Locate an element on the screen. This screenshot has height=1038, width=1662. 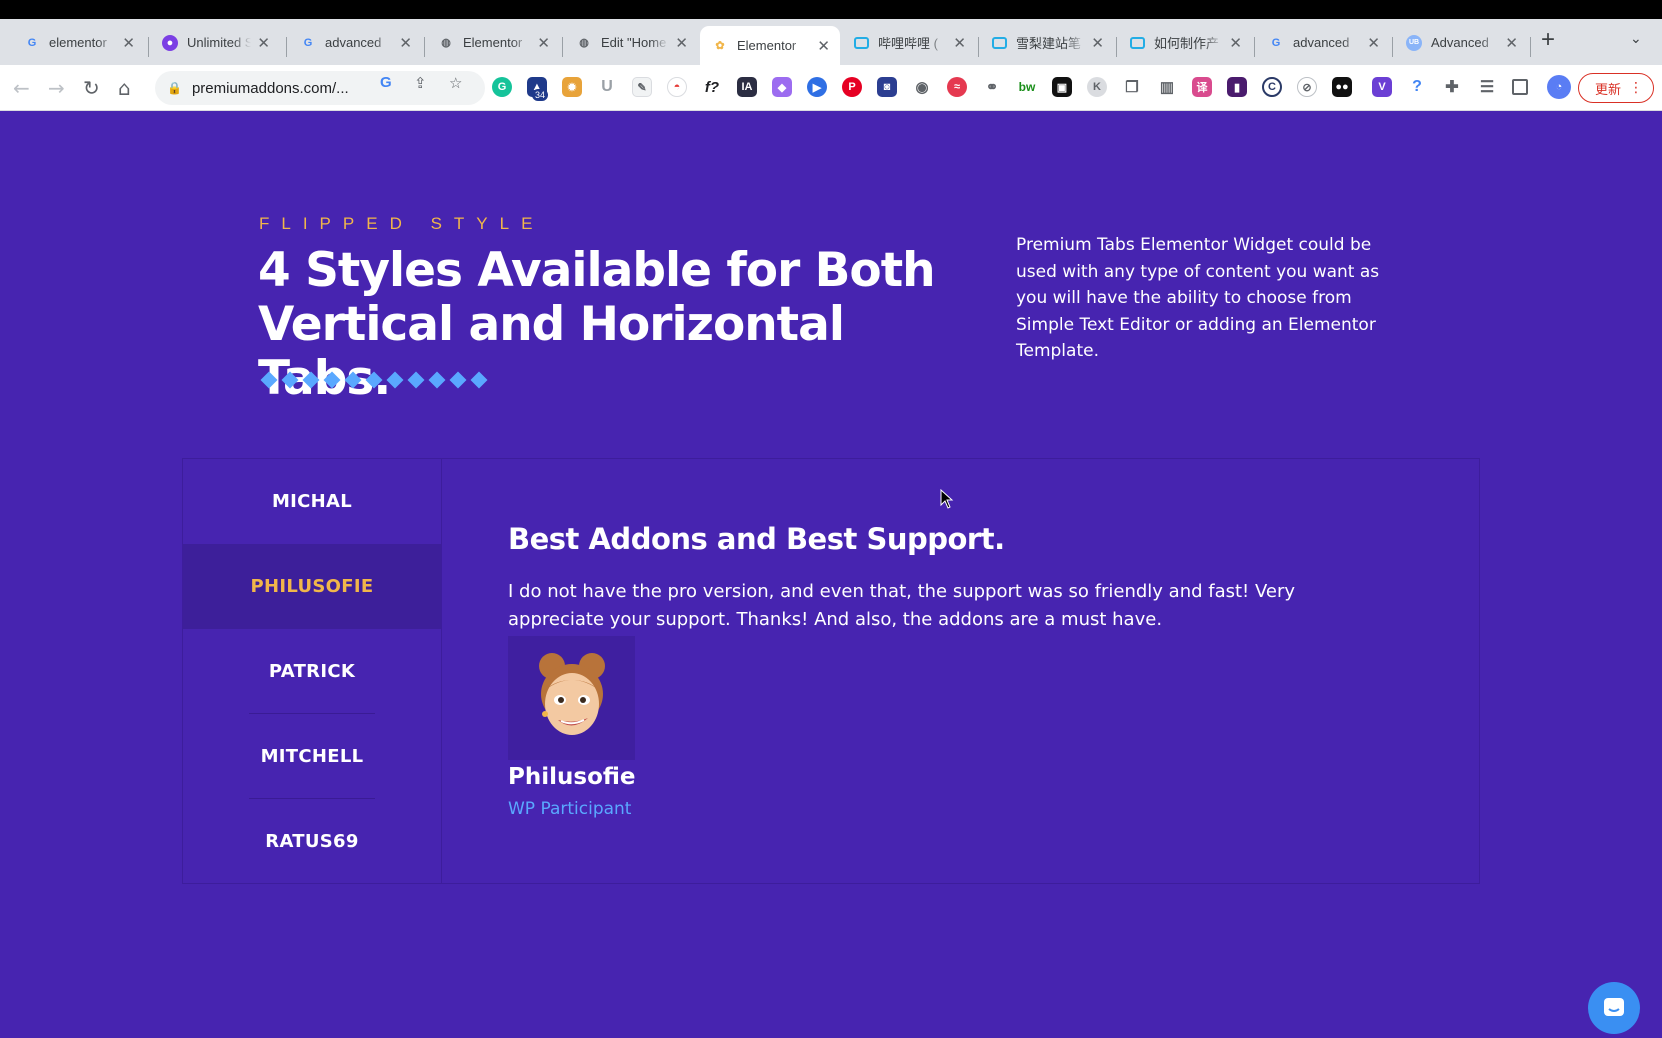
section-eyebrow: FLIPPED STYLE is located at coordinates (402, 223).